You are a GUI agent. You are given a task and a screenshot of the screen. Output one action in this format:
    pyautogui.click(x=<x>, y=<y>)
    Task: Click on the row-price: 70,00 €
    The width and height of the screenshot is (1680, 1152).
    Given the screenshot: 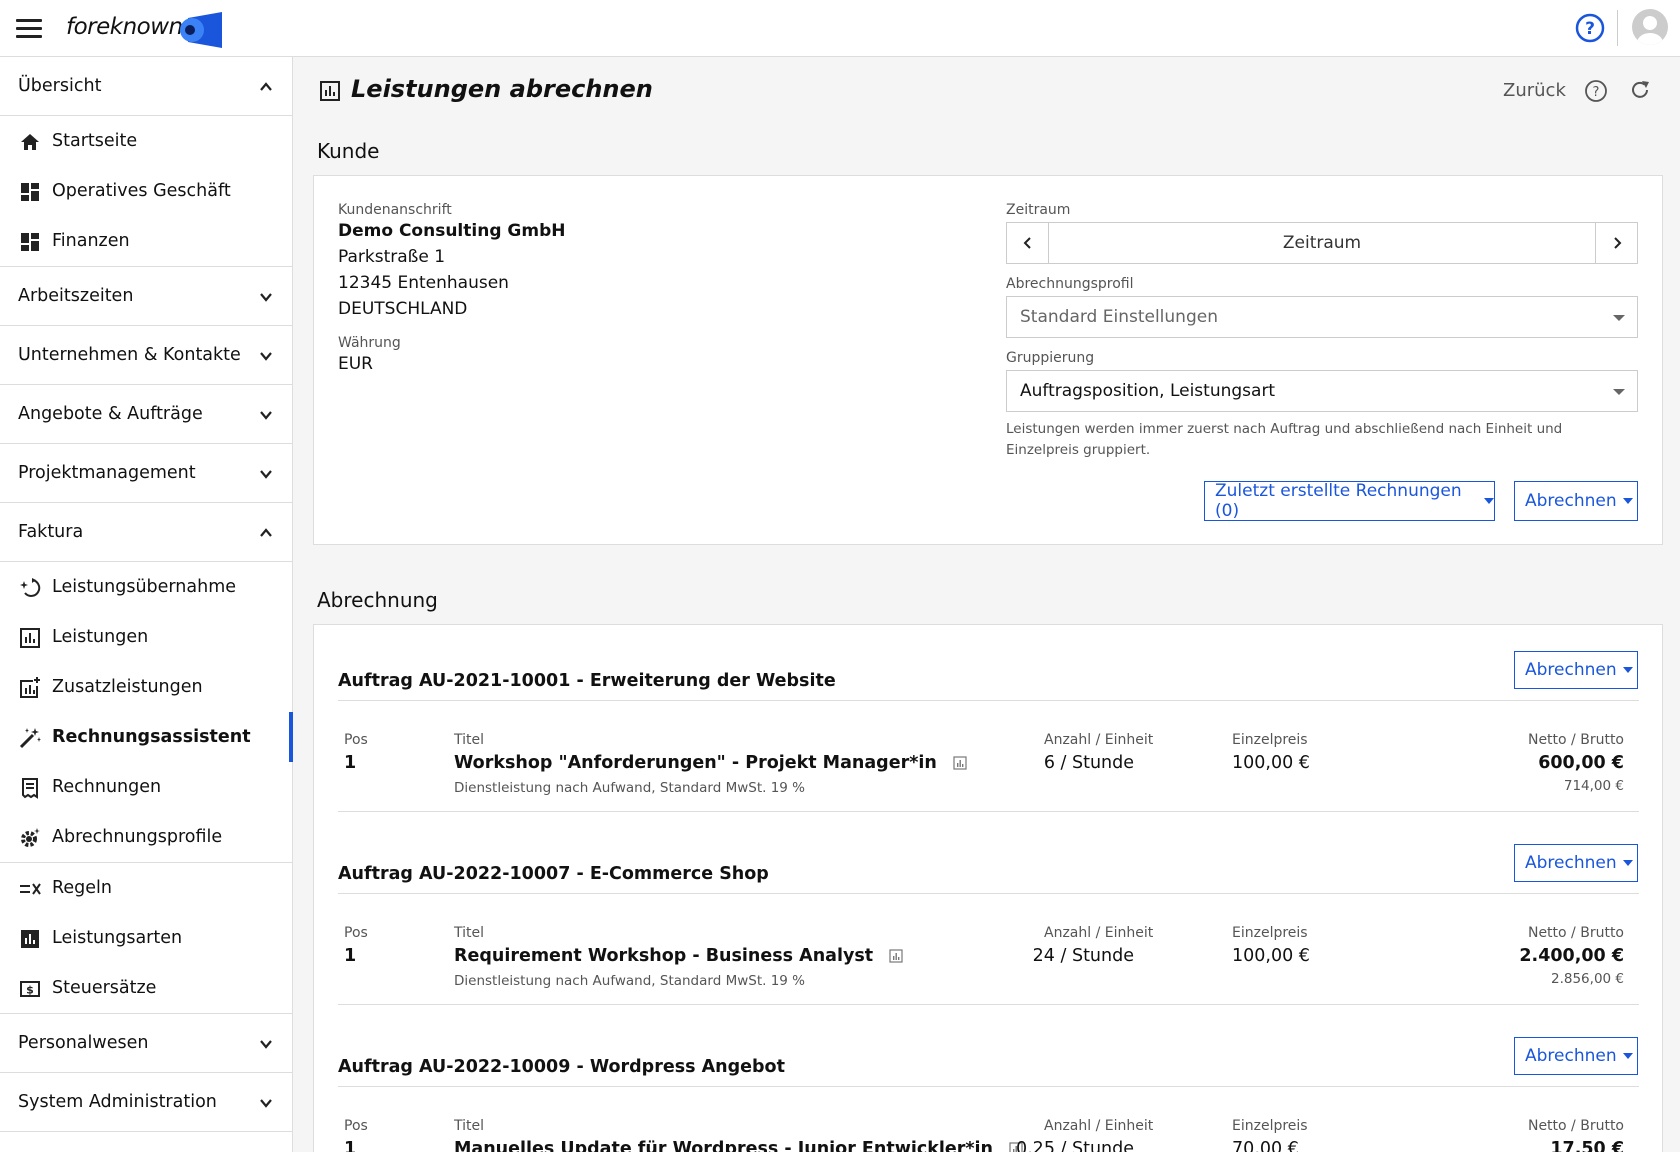 What is the action you would take?
    pyautogui.click(x=1265, y=1145)
    